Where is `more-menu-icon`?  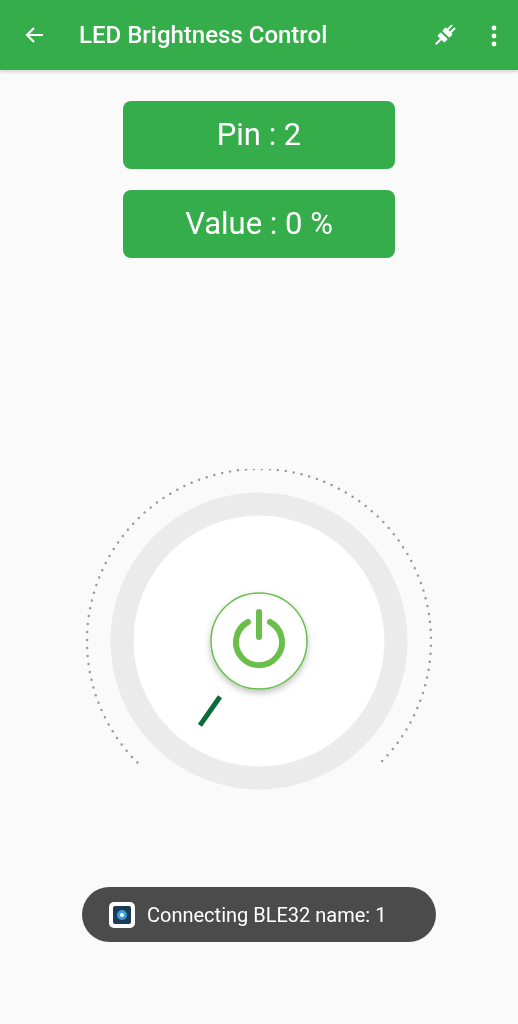 more-menu-icon is located at coordinates (494, 35).